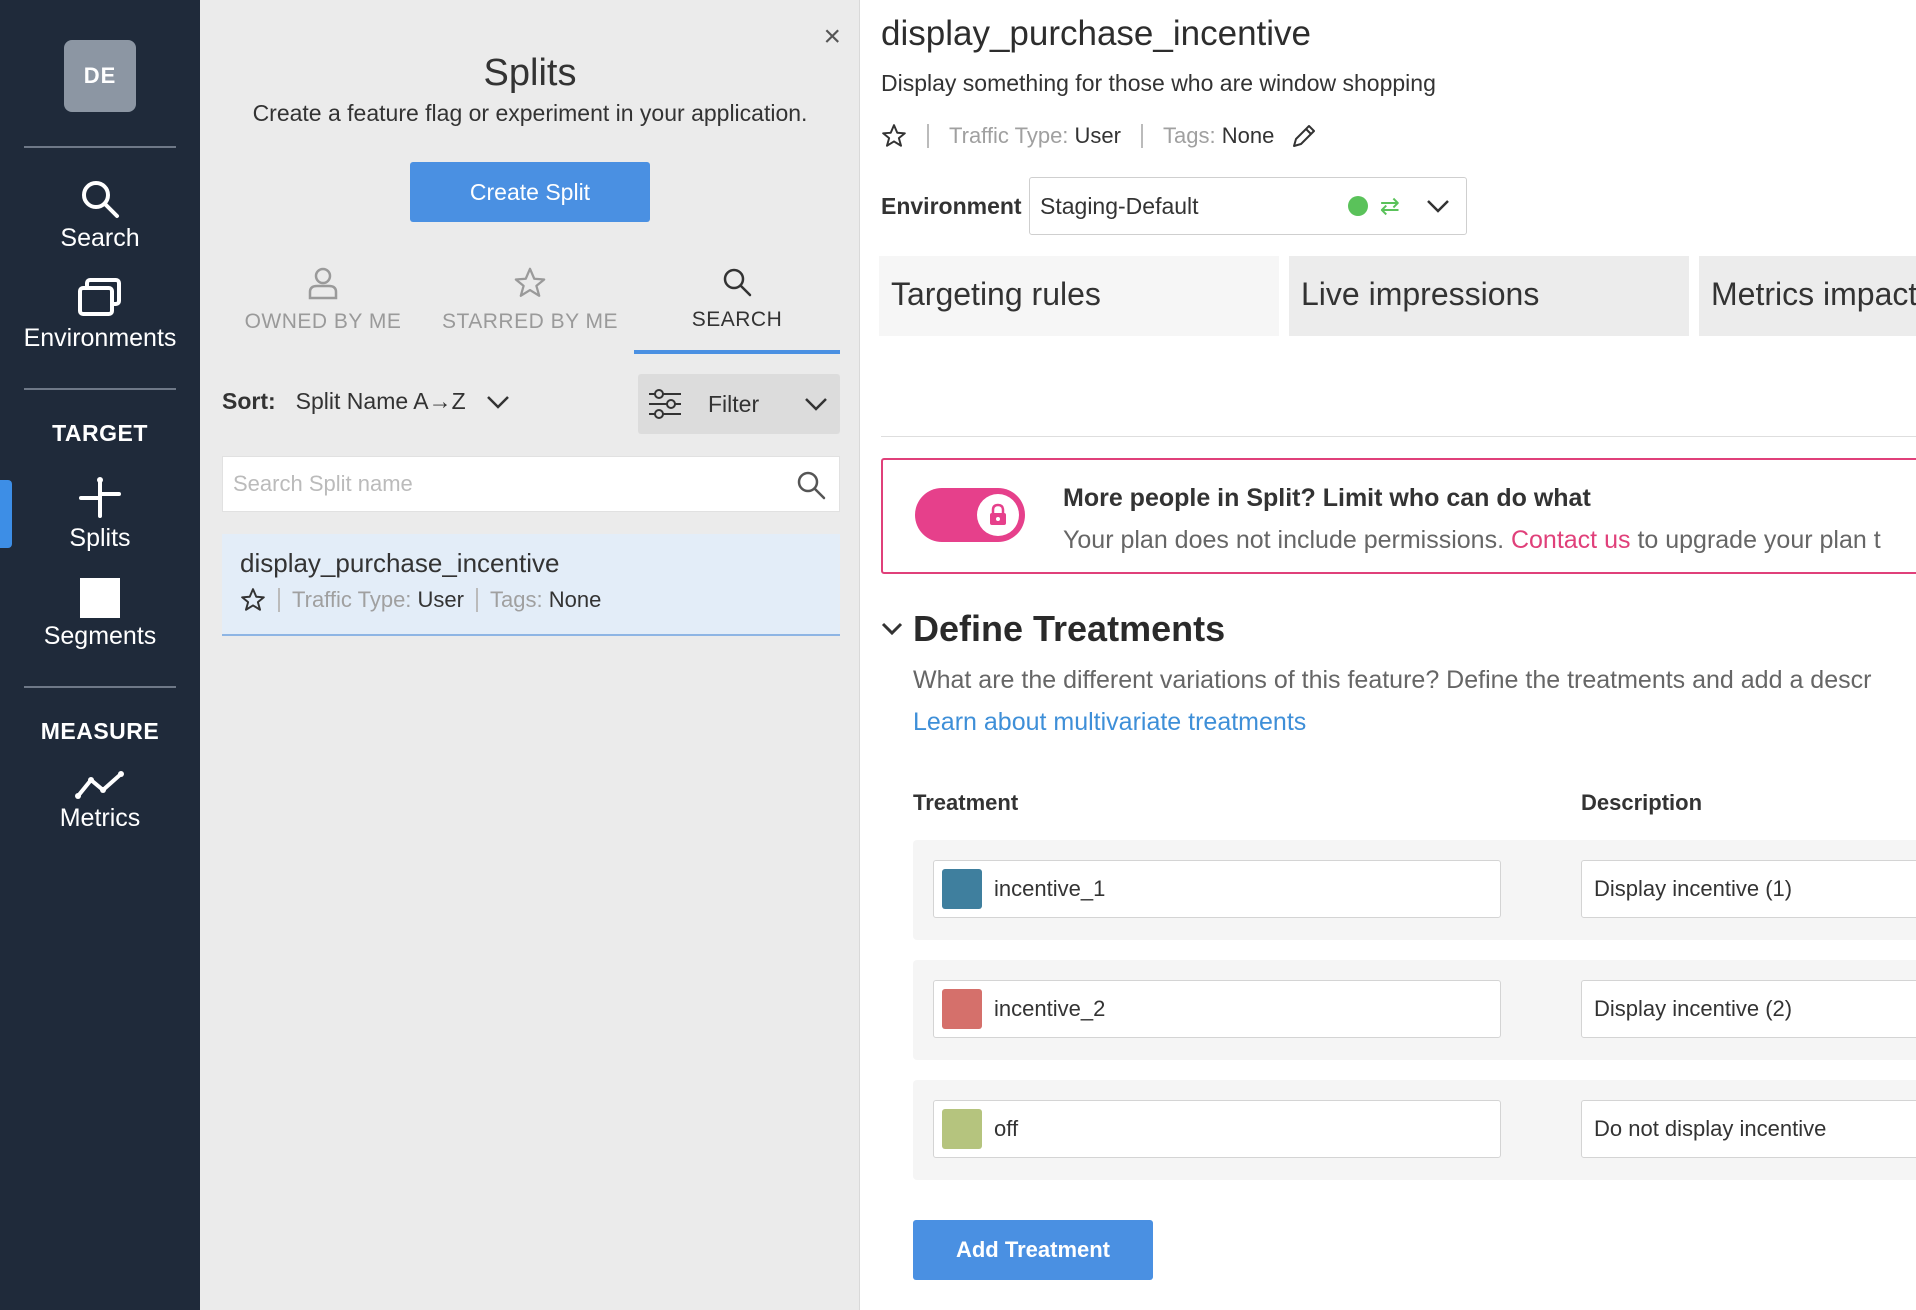 This screenshot has height=1310, width=1916. What do you see at coordinates (1079, 296) in the screenshot?
I see `tab-targeting-rules: Targeting rules` at bounding box center [1079, 296].